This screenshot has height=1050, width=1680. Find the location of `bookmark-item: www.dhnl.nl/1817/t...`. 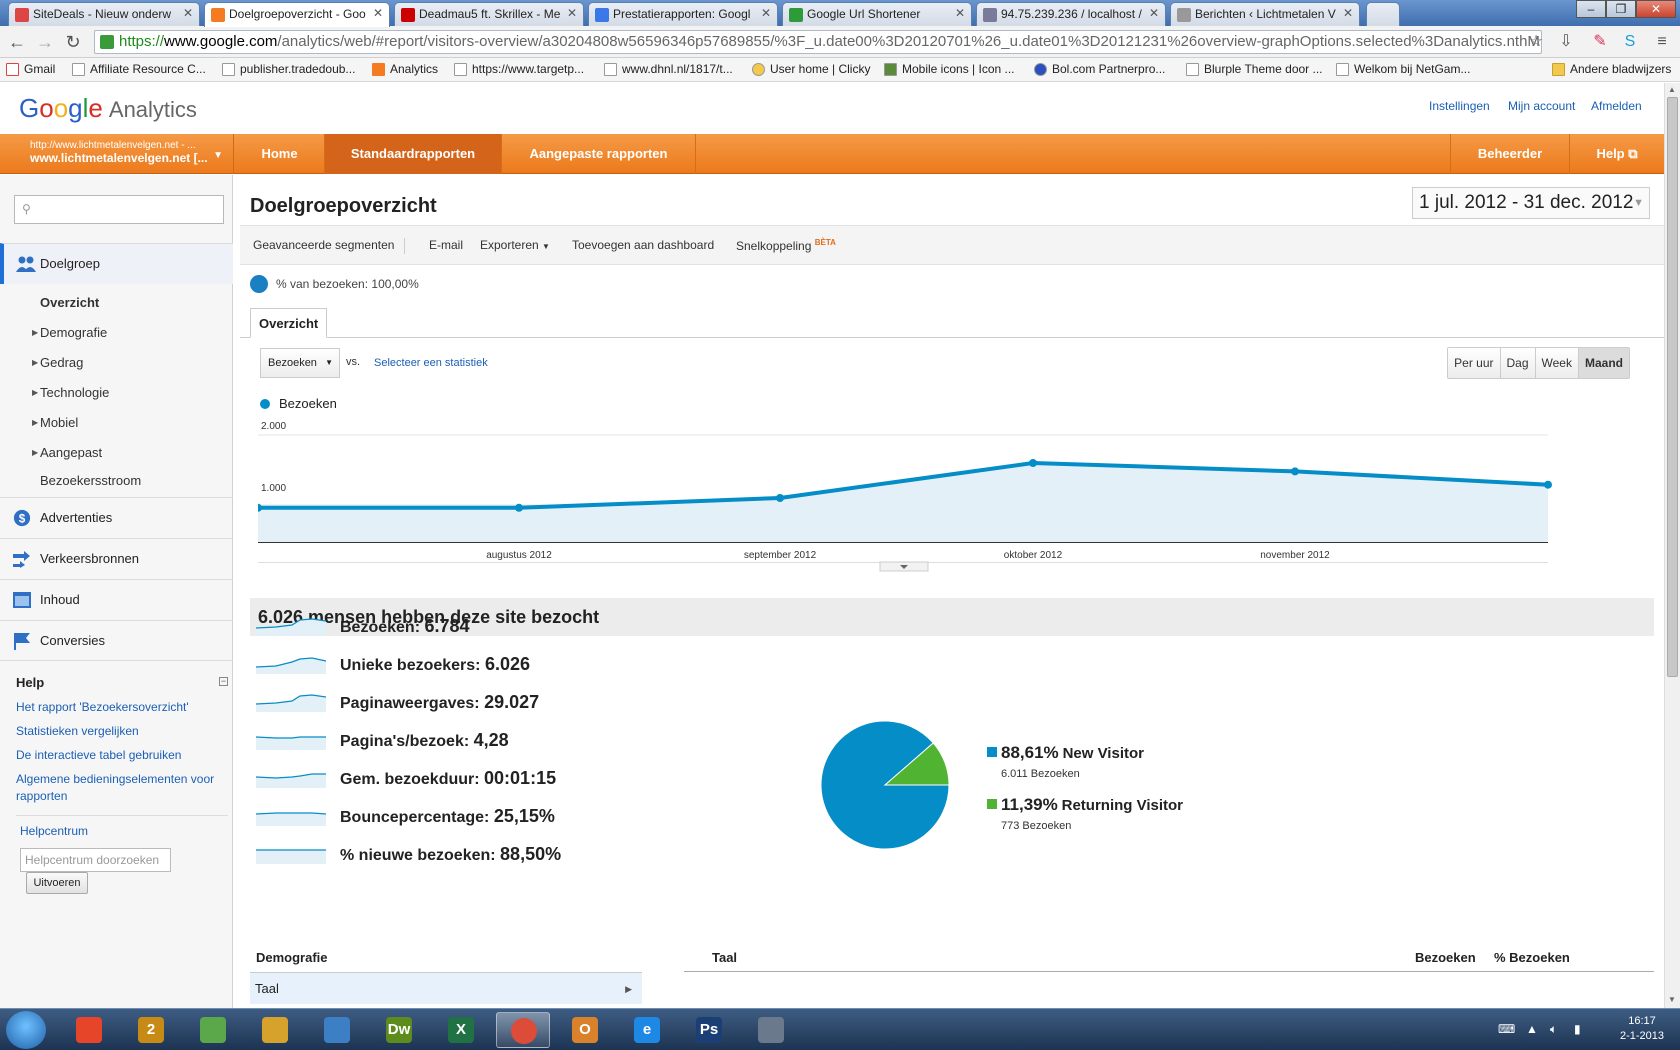

bookmark-item: www.dhnl.nl/1817/t... is located at coordinates (668, 69).